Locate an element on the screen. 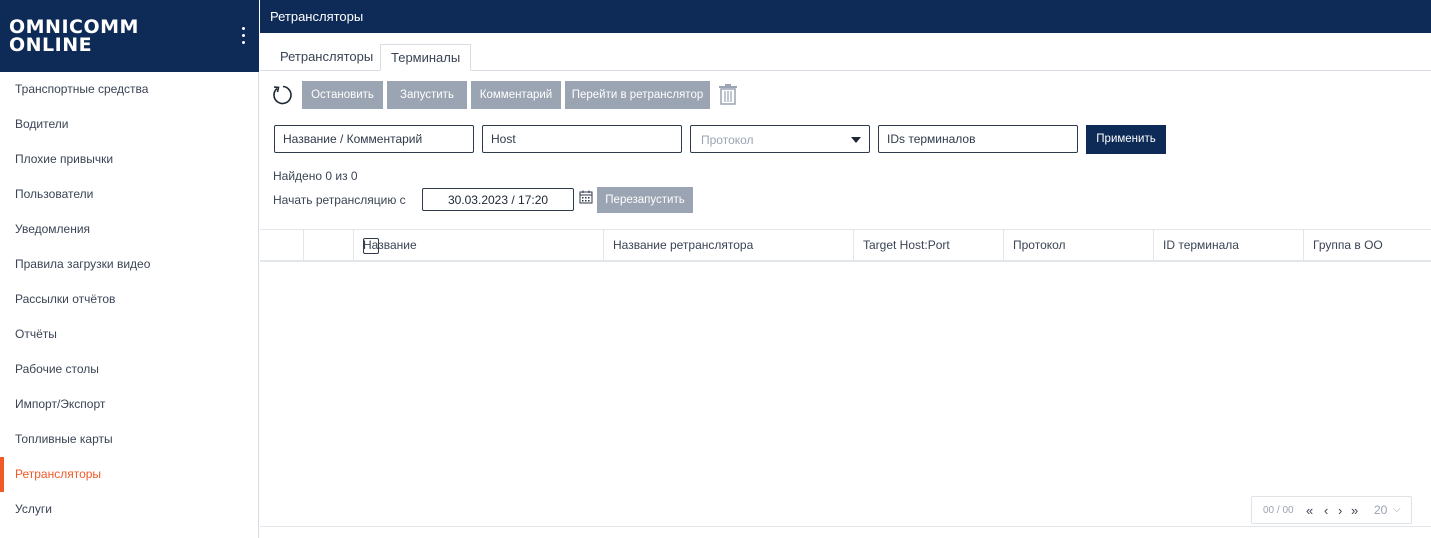 This screenshot has width=1431, height=538. brand-header: OMNICOMM ONLINE is located at coordinates (129, 36).